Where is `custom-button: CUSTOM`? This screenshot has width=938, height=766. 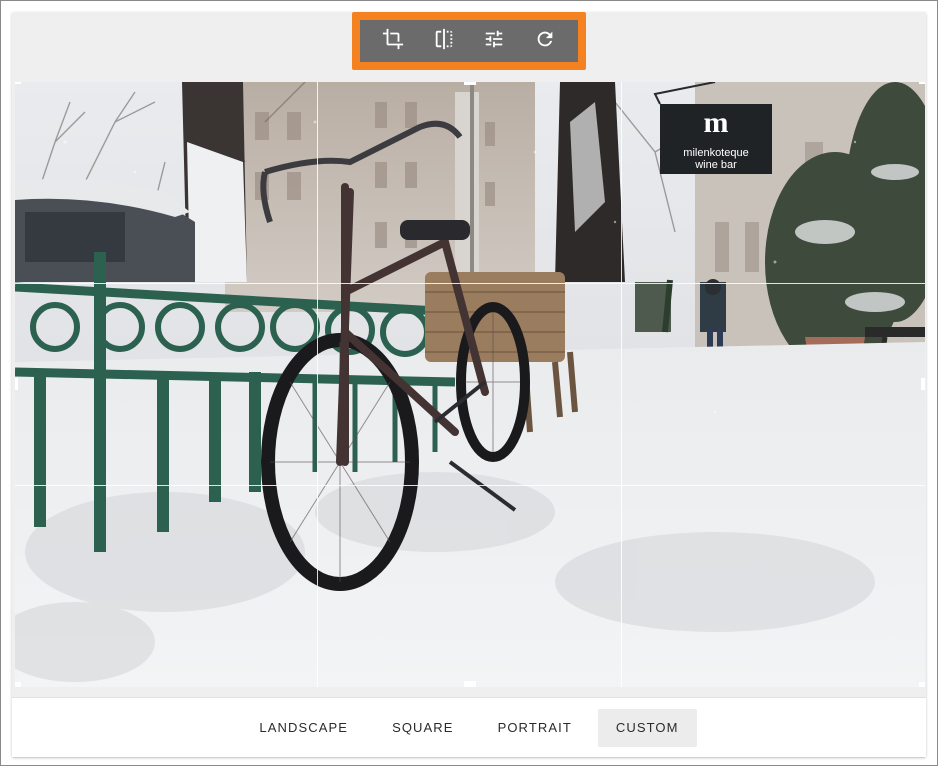 custom-button: CUSTOM is located at coordinates (647, 727).